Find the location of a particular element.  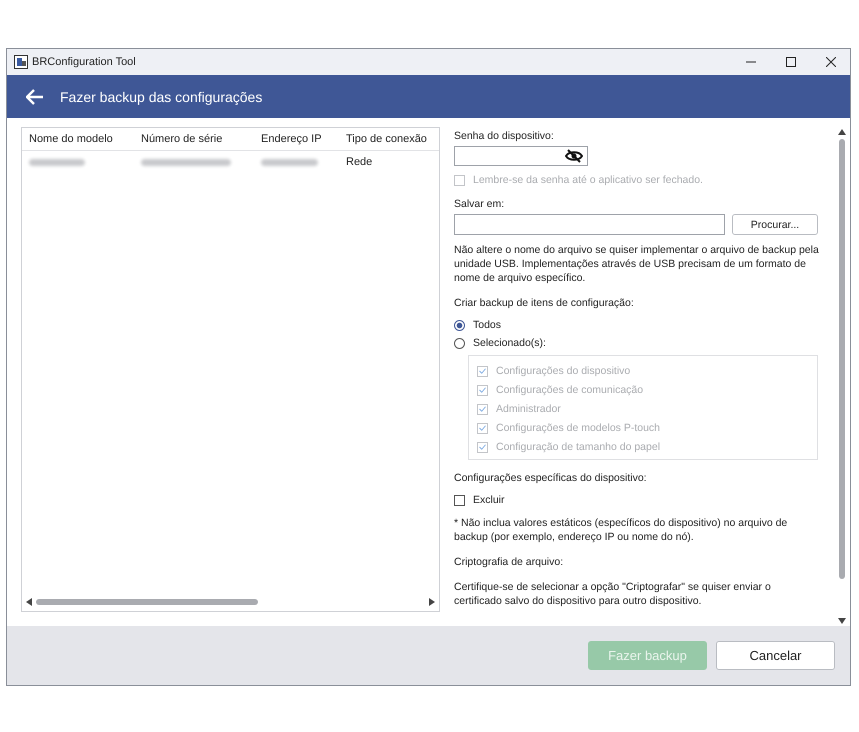

section-label: Criptografia de arquivo: is located at coordinates (509, 562).